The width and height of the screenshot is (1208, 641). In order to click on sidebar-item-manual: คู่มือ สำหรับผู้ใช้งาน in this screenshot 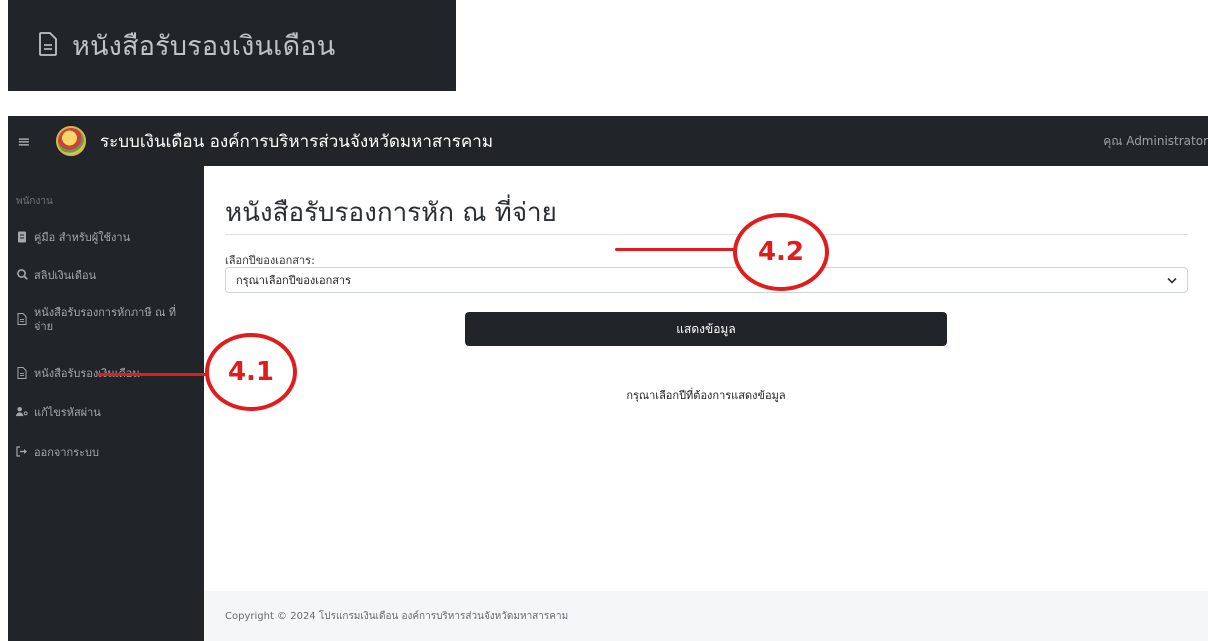, I will do `click(73, 238)`.